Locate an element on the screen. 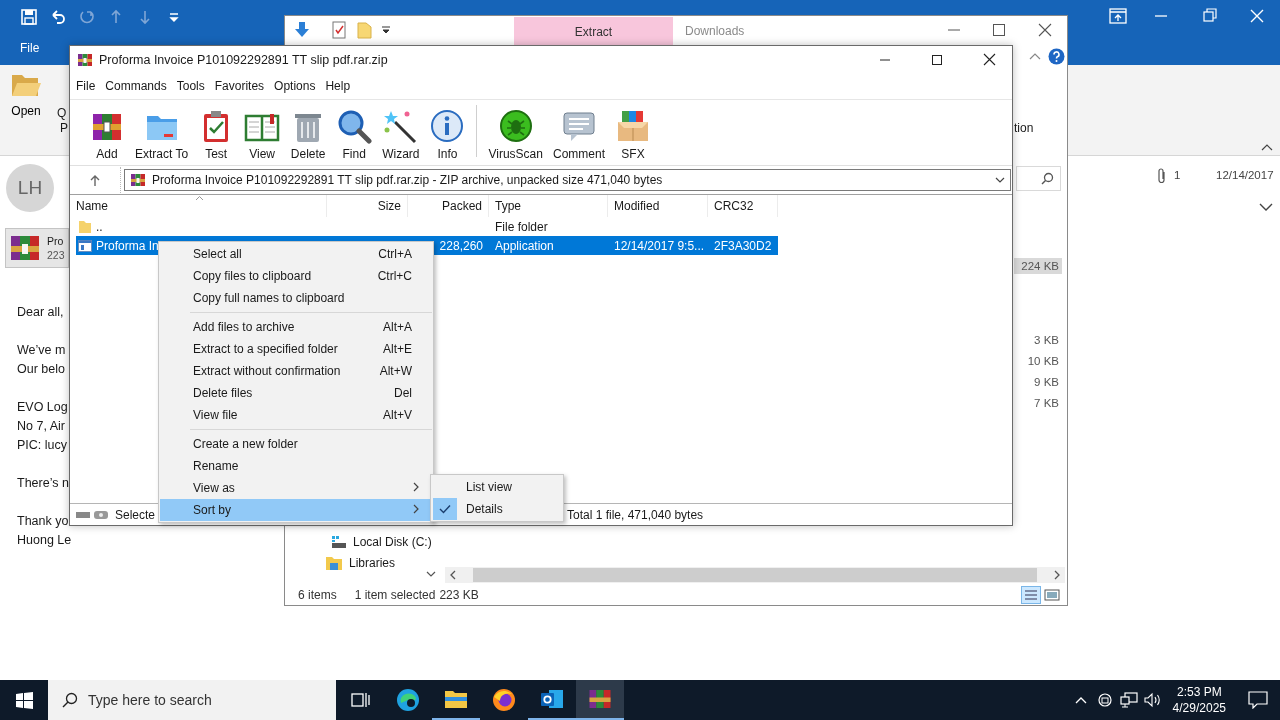 The height and width of the screenshot is (720, 1280). column-header: CRC32 is located at coordinates (743, 206).